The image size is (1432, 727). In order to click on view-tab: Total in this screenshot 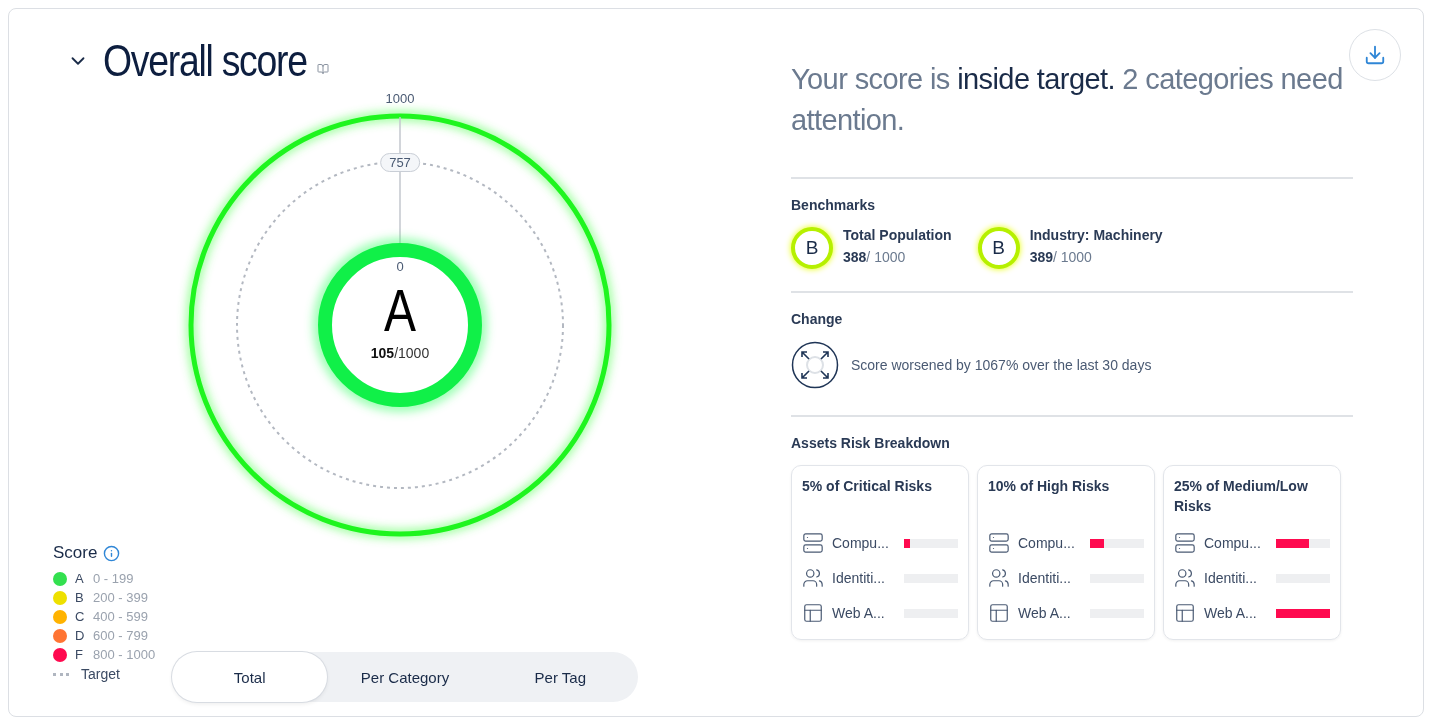, I will do `click(250, 677)`.